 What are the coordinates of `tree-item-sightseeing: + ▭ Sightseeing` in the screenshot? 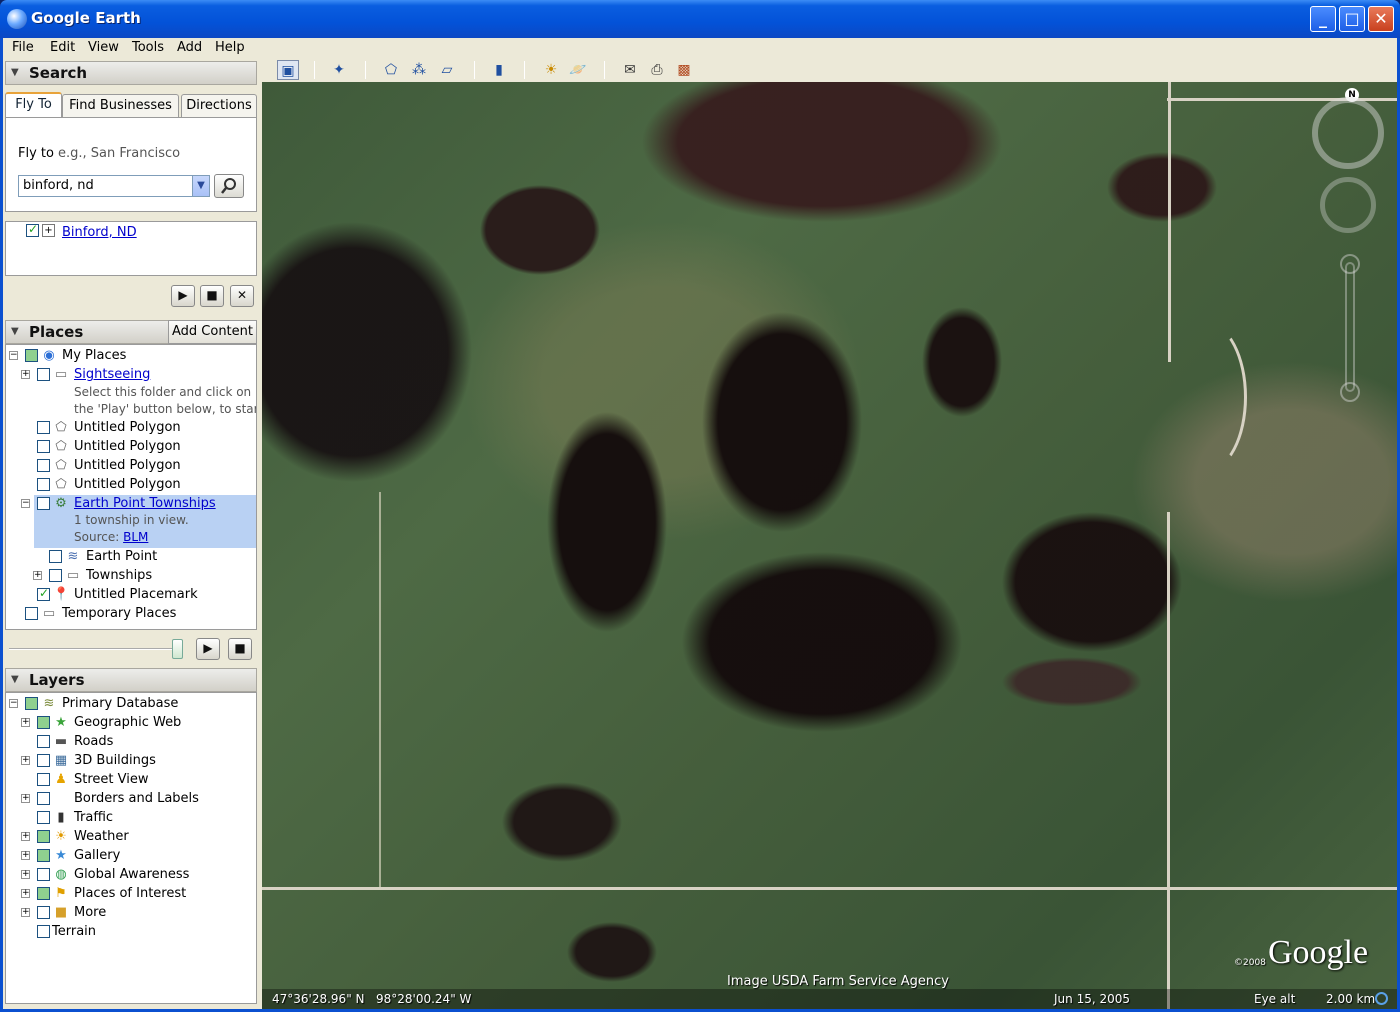 It's located at (131, 375).